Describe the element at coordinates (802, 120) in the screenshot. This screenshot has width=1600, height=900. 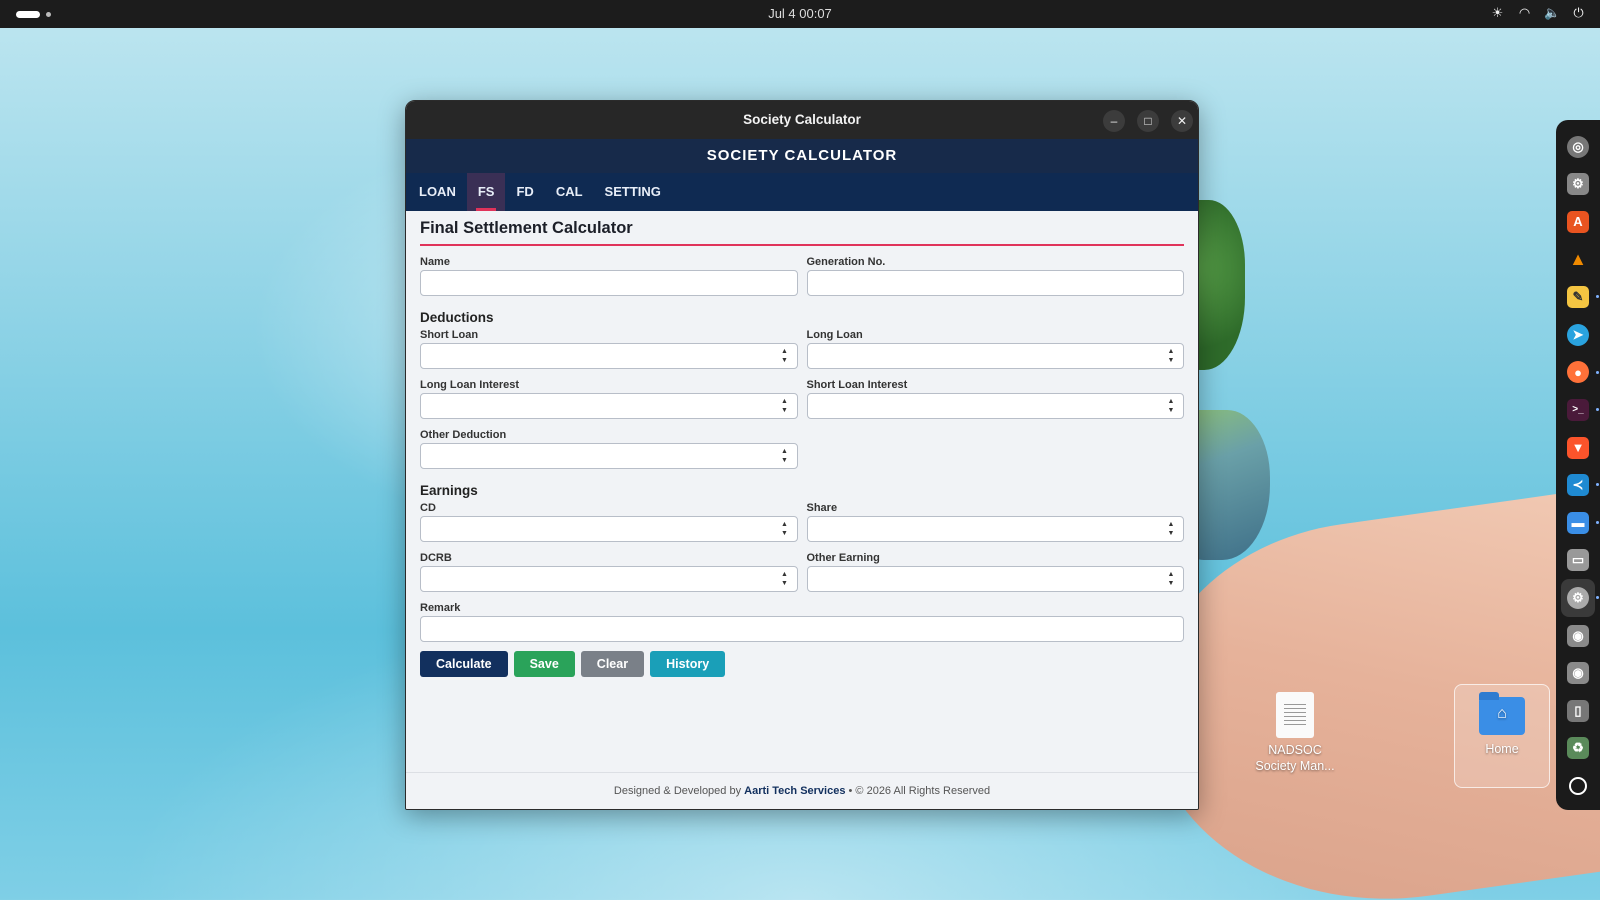
I see `window-titlebar: Society Calculator – □ ✕` at that location.